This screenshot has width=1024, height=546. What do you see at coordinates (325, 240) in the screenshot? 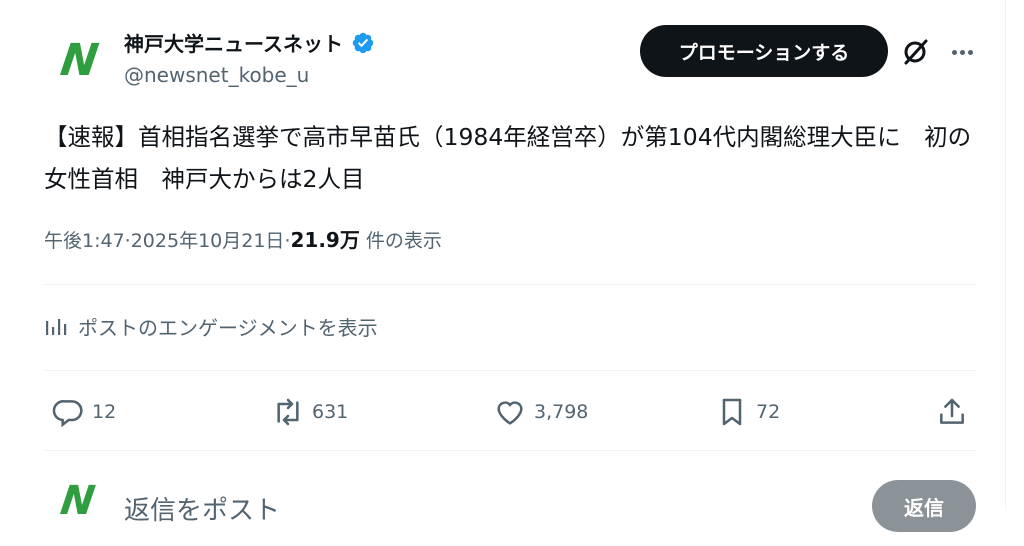
I see `view-count: 21.9万` at bounding box center [325, 240].